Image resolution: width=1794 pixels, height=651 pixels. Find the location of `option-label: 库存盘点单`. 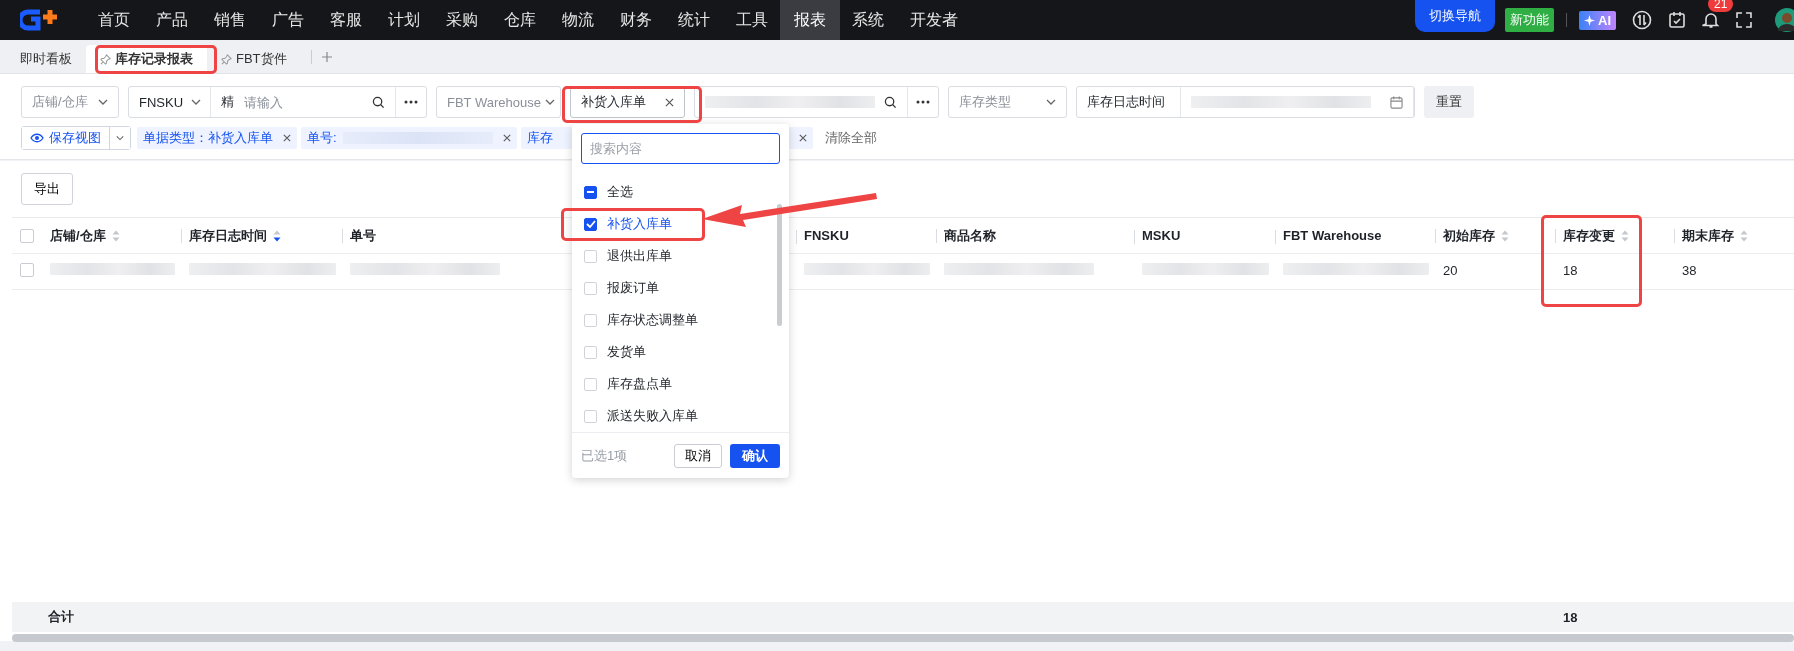

option-label: 库存盘点单 is located at coordinates (639, 384).